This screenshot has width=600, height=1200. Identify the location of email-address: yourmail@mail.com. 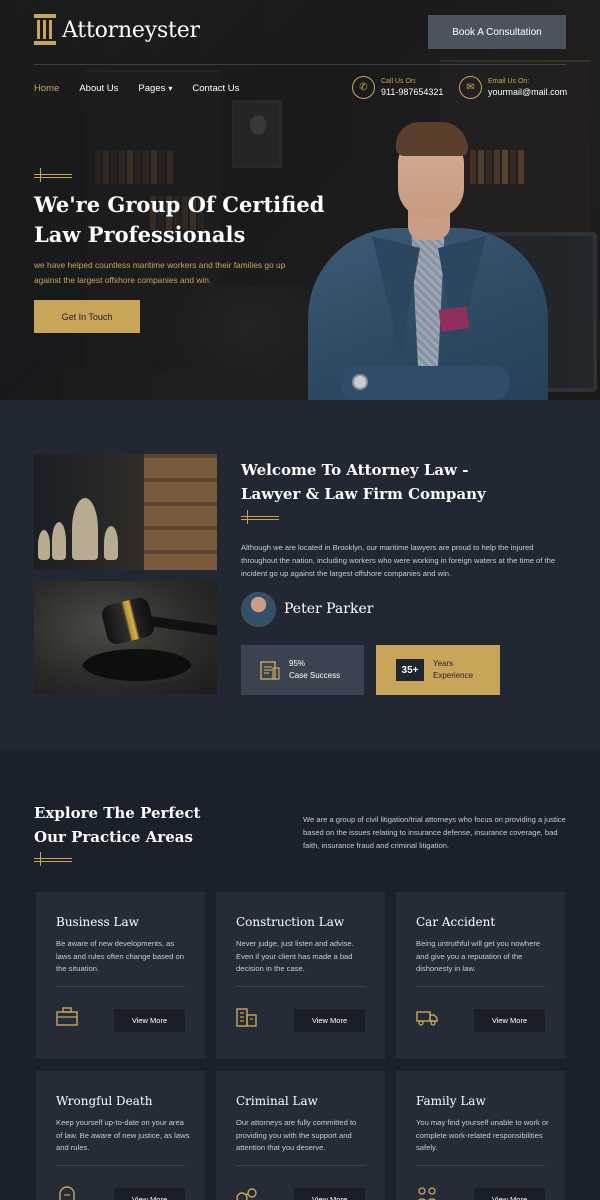
(528, 92).